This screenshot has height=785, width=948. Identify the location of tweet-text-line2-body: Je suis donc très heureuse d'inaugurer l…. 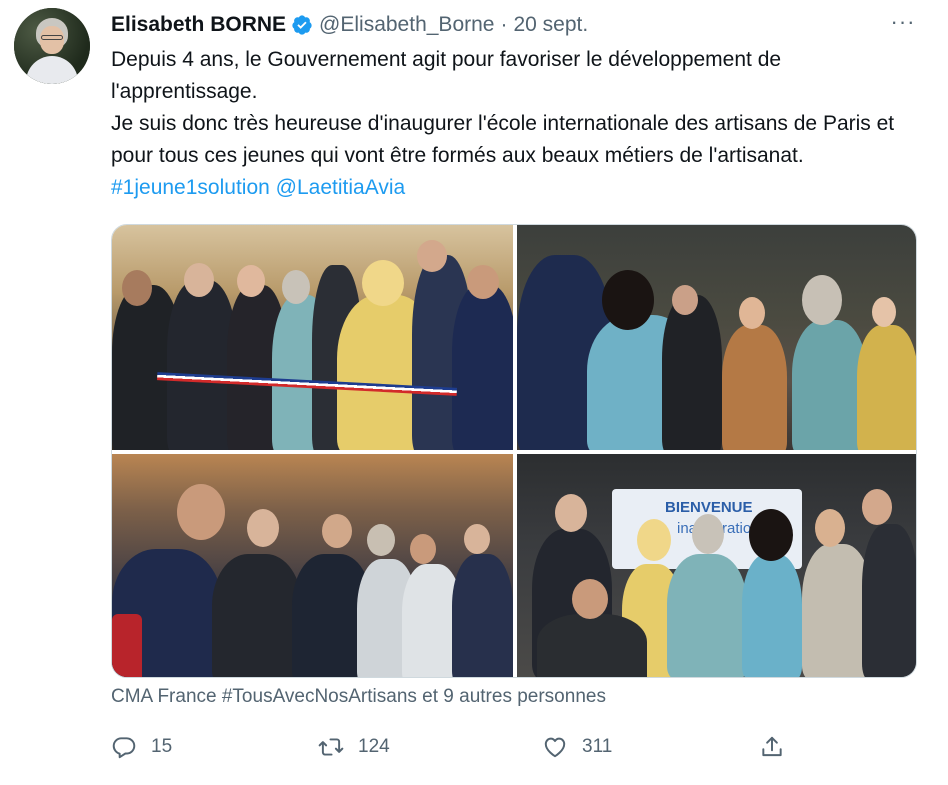
(503, 139).